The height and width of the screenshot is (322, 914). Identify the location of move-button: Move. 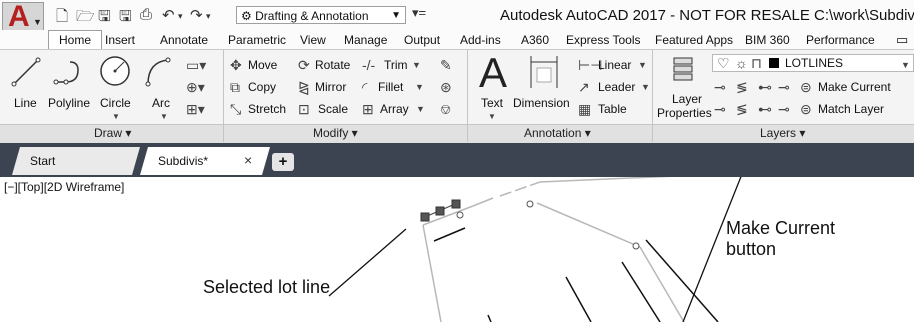
(262, 65).